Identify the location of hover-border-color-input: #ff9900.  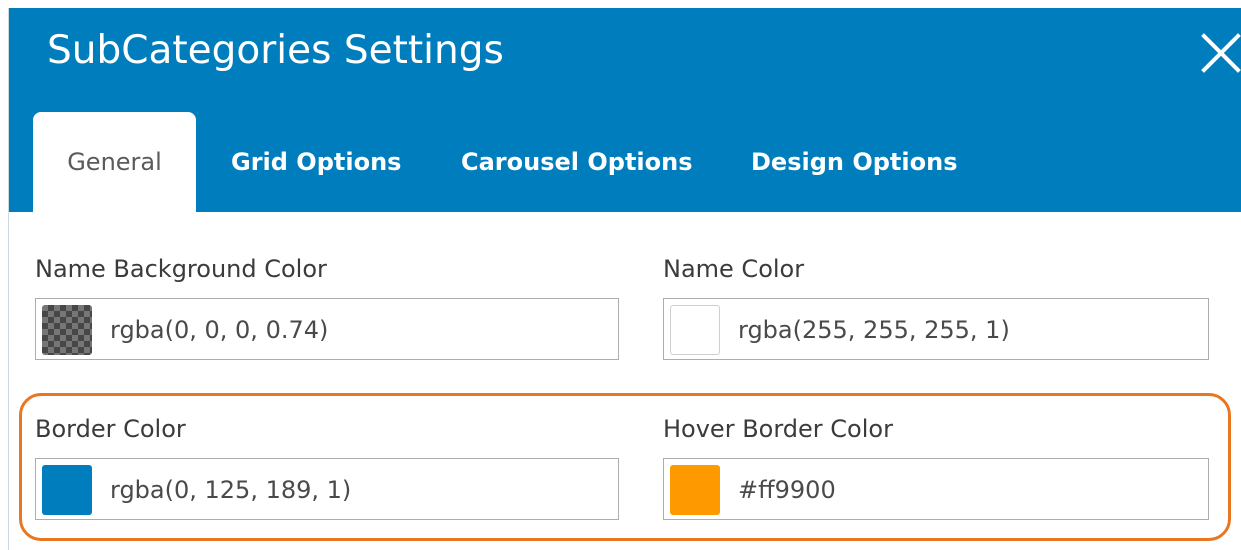
(936, 489).